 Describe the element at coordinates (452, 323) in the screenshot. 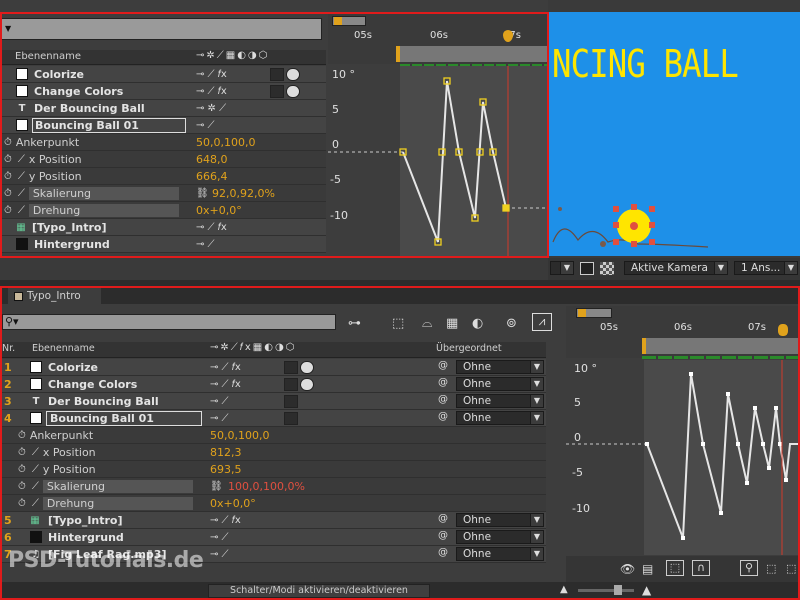

I see `frame-blending-icon: ▦` at that location.